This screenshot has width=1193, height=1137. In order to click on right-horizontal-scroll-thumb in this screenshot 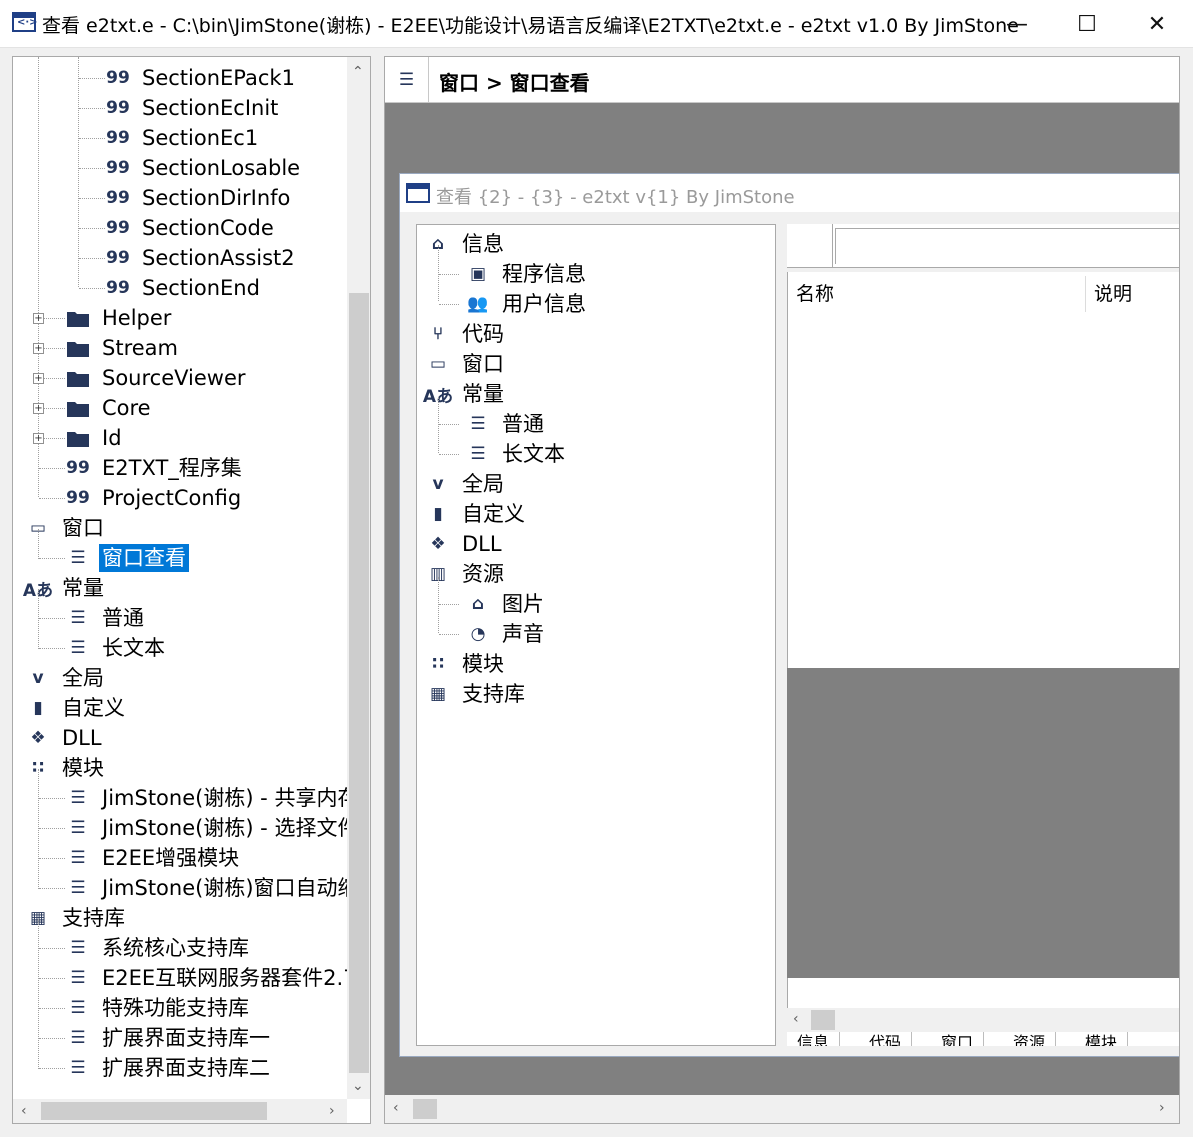, I will do `click(425, 1109)`.